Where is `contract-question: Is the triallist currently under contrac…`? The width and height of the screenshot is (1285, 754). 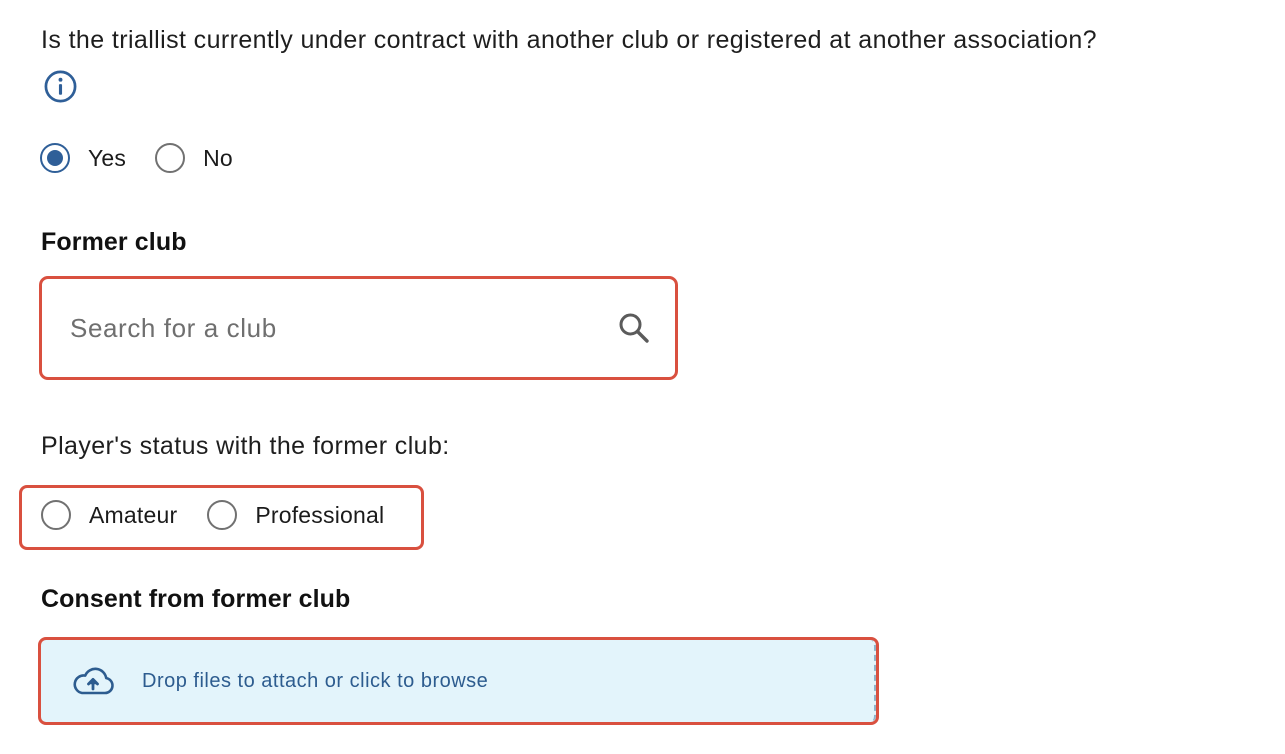
contract-question: Is the triallist currently under contrac… is located at coordinates (569, 40).